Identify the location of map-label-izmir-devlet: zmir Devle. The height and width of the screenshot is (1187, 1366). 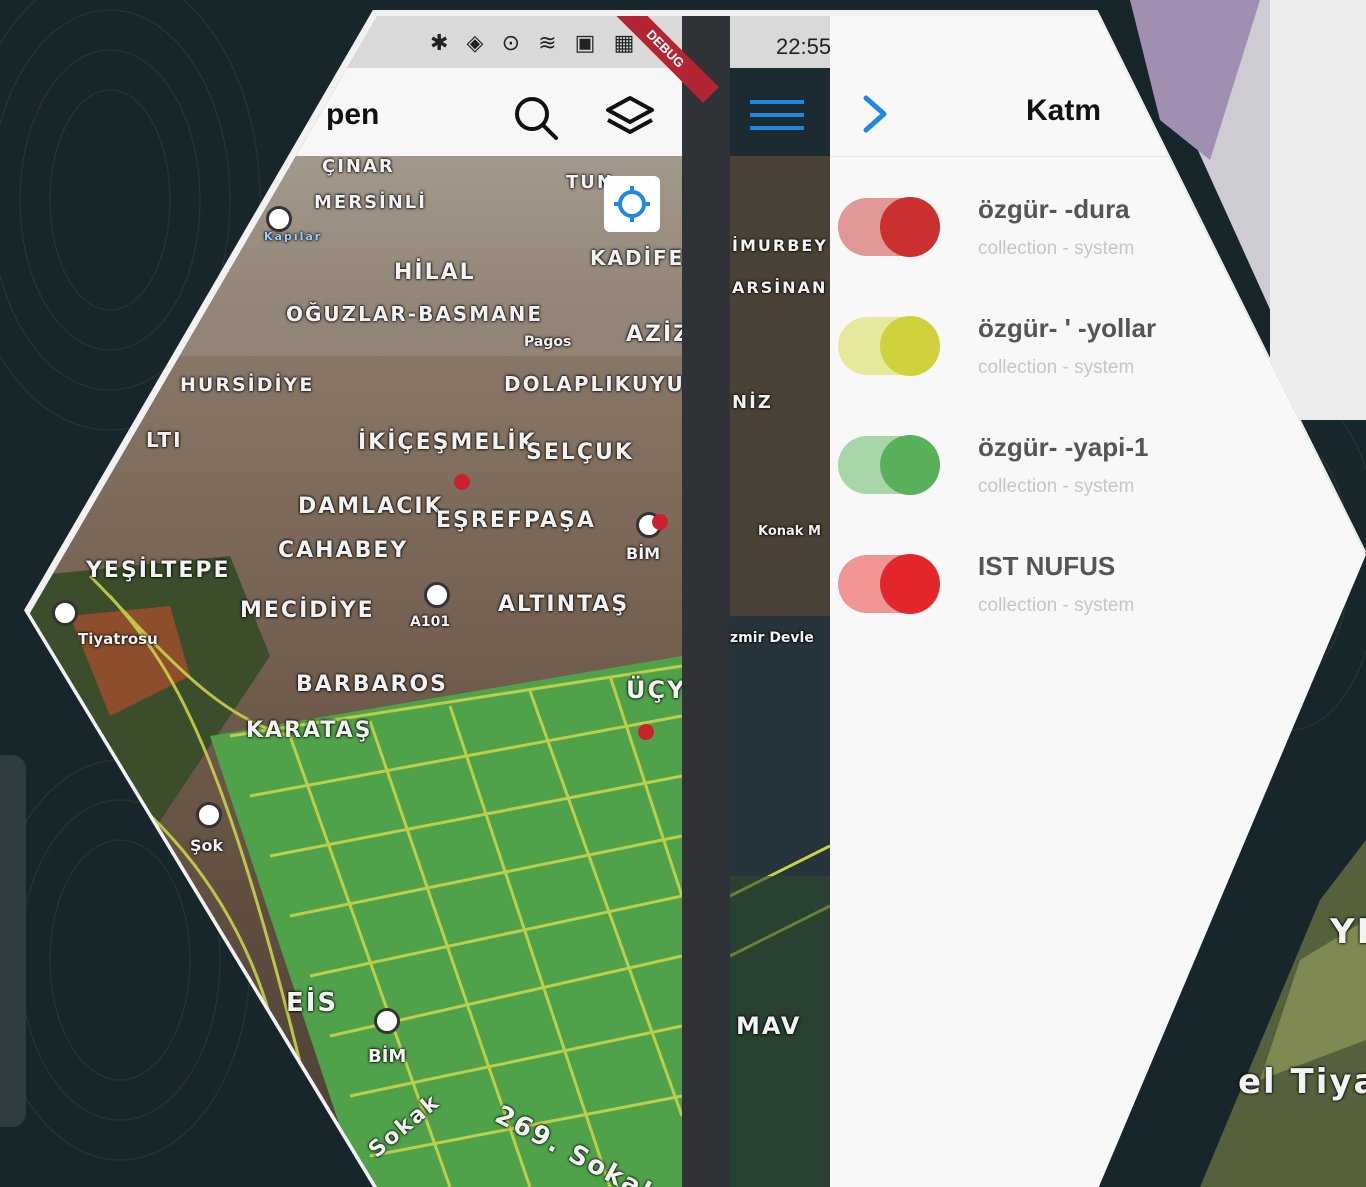
(772, 638).